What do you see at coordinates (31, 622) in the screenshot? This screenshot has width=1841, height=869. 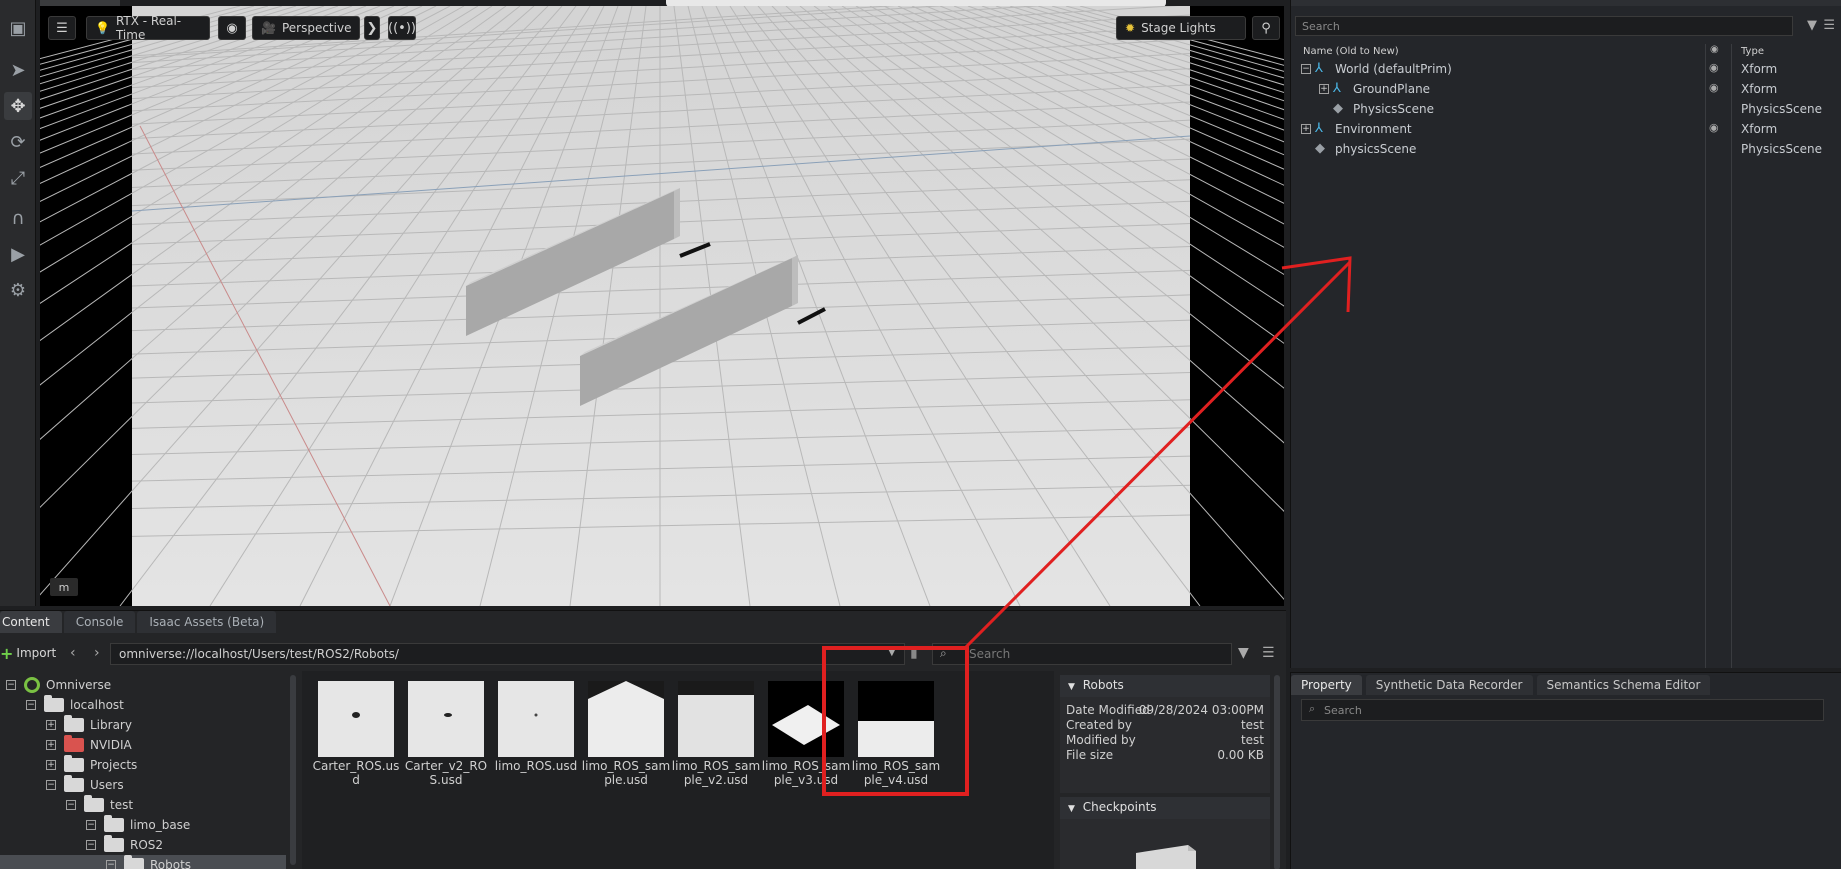 I see `tab-content: Content` at bounding box center [31, 622].